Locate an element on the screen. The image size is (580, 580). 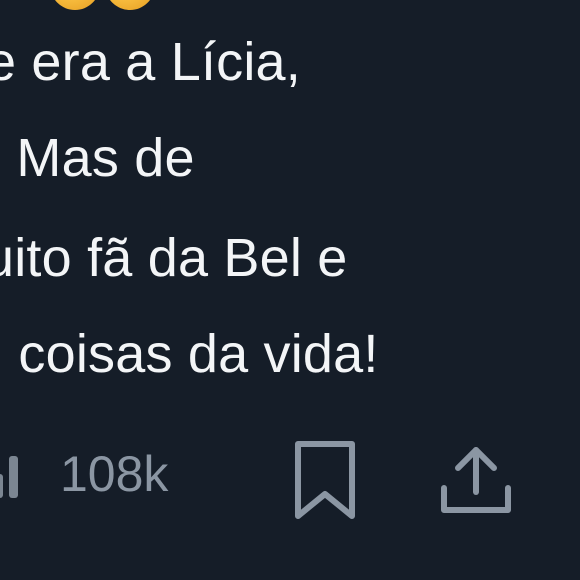
tweet-text-line: . coisas da vida! is located at coordinates (189, 354).